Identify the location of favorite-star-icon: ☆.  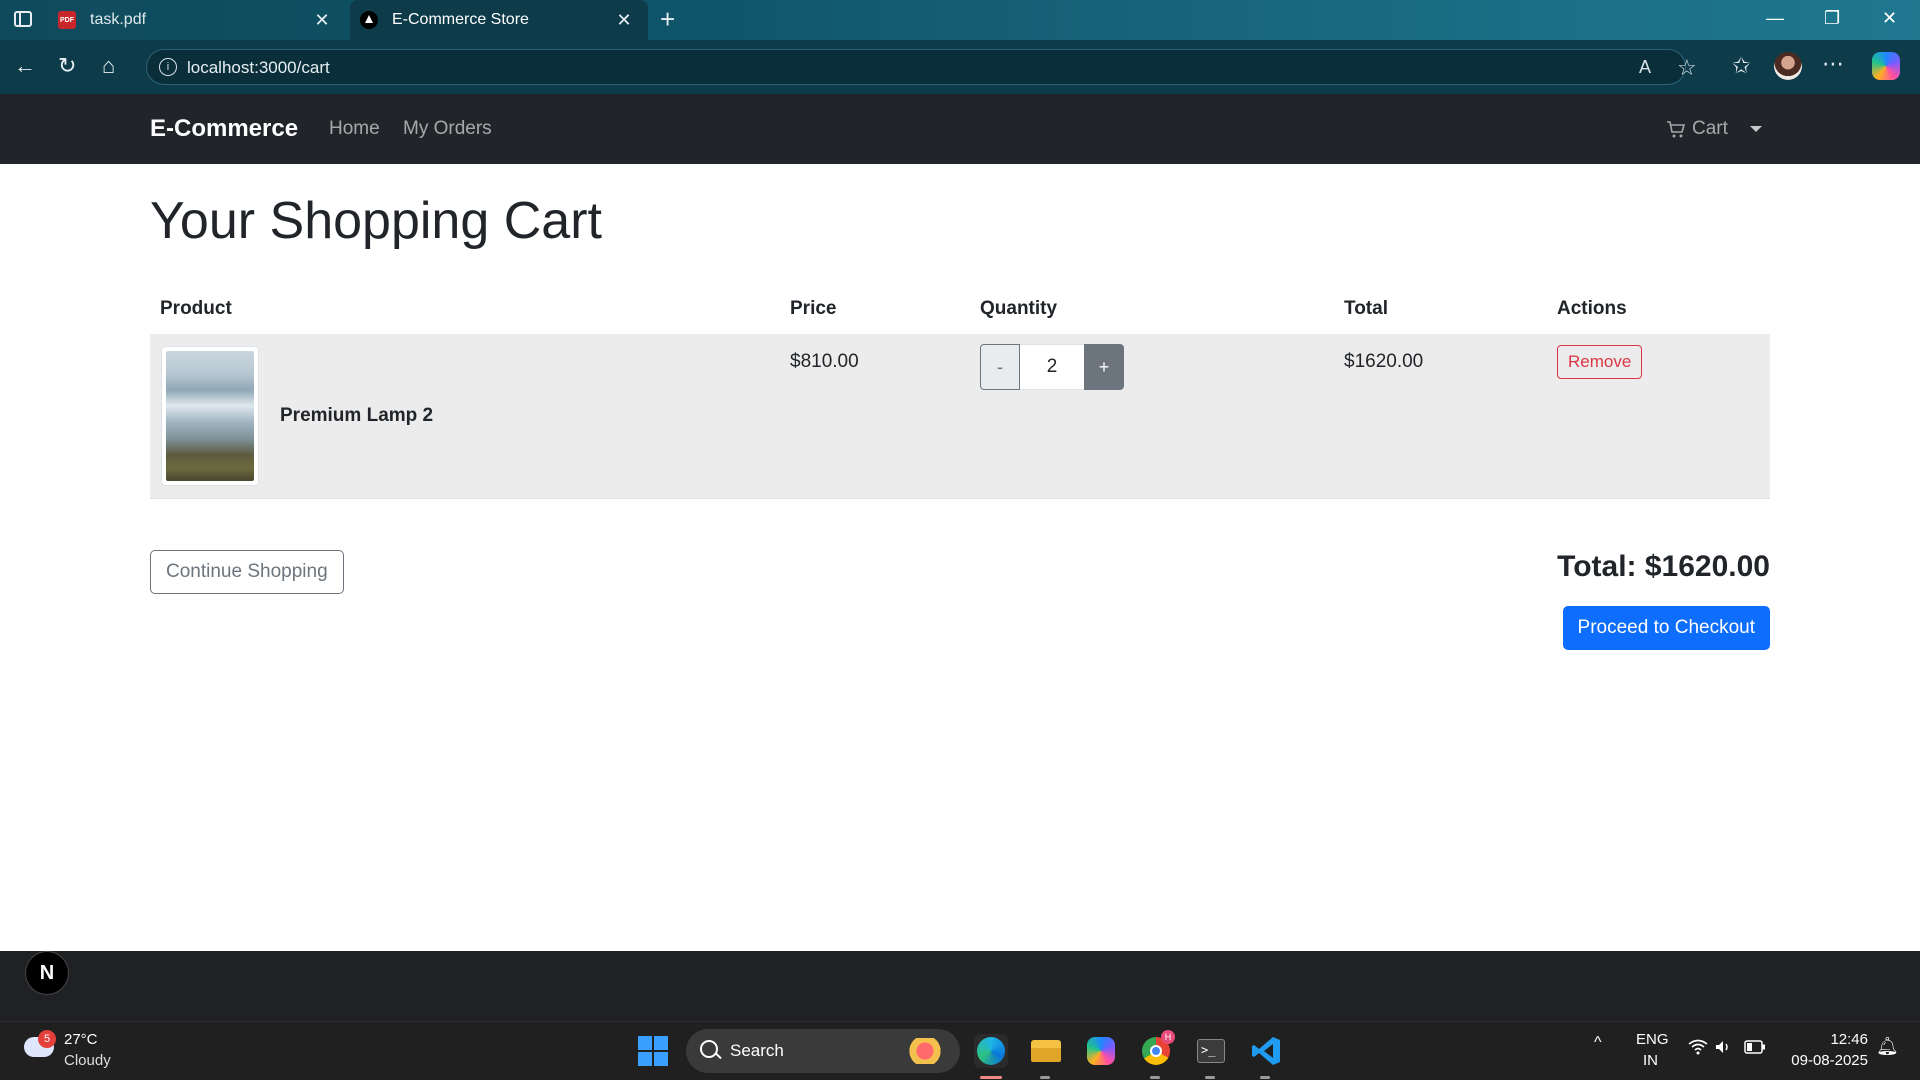
(1687, 68).